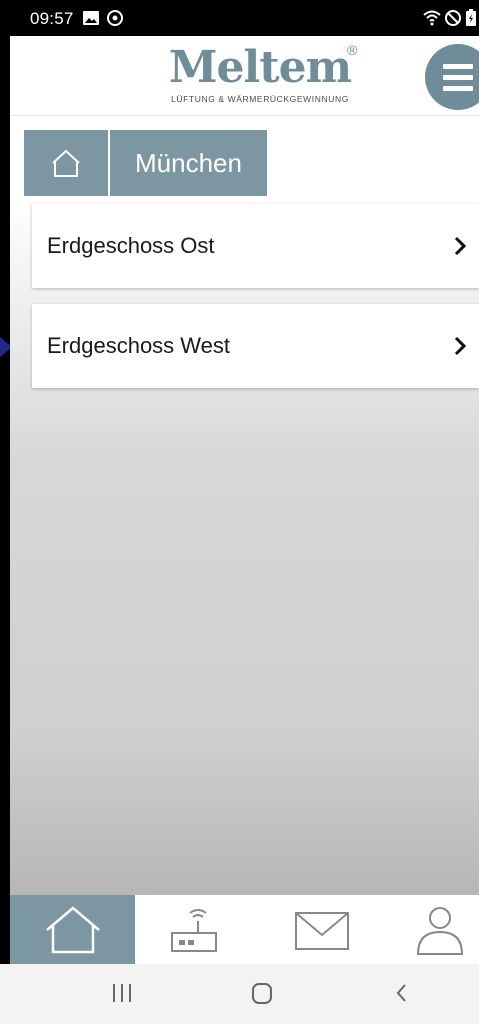 This screenshot has height=1024, width=479. Describe the element at coordinates (260, 67) in the screenshot. I see `brand-logo: Meltem` at that location.